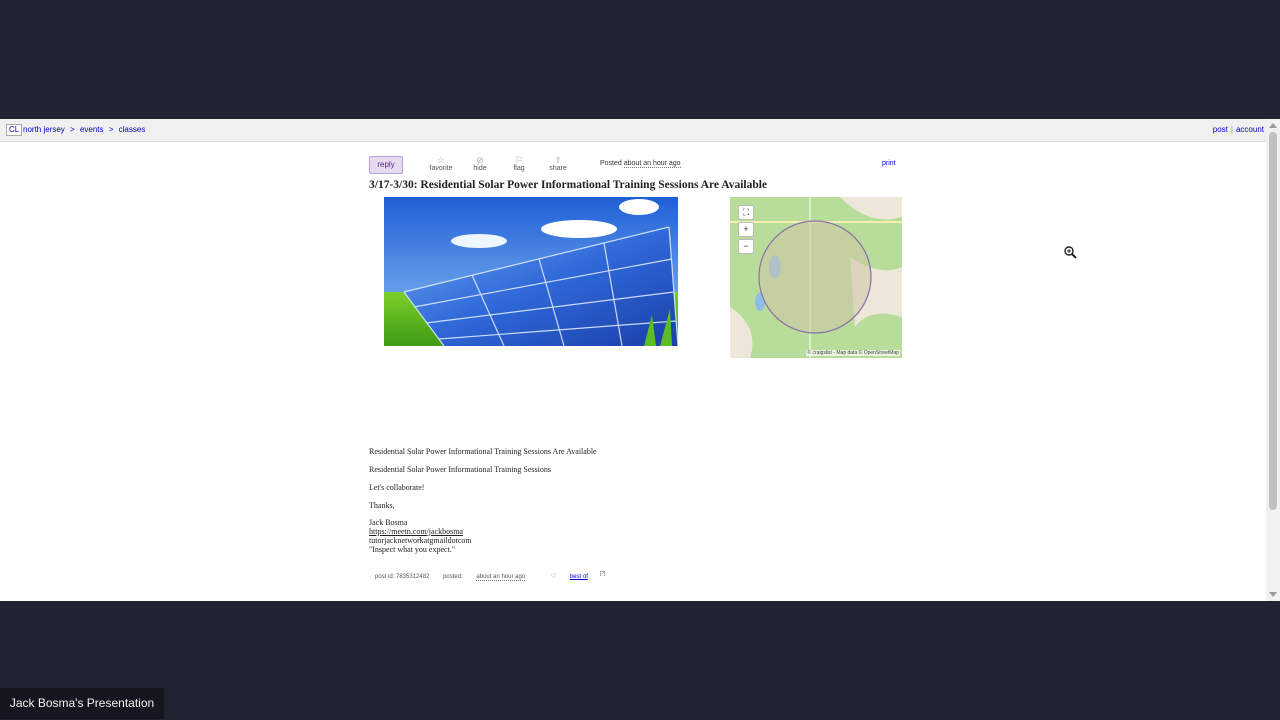  Describe the element at coordinates (553, 577) in the screenshot. I see `heart-icon: ♡` at that location.